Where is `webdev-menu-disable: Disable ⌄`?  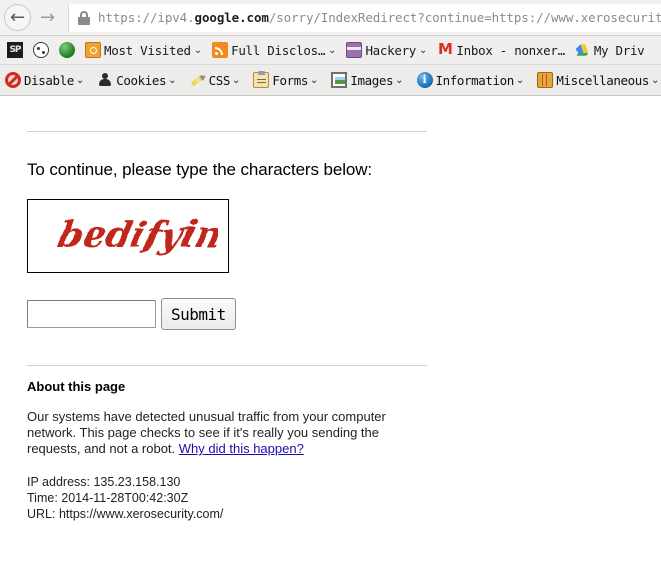
webdev-menu-disable: Disable ⌄ is located at coordinates (44, 80).